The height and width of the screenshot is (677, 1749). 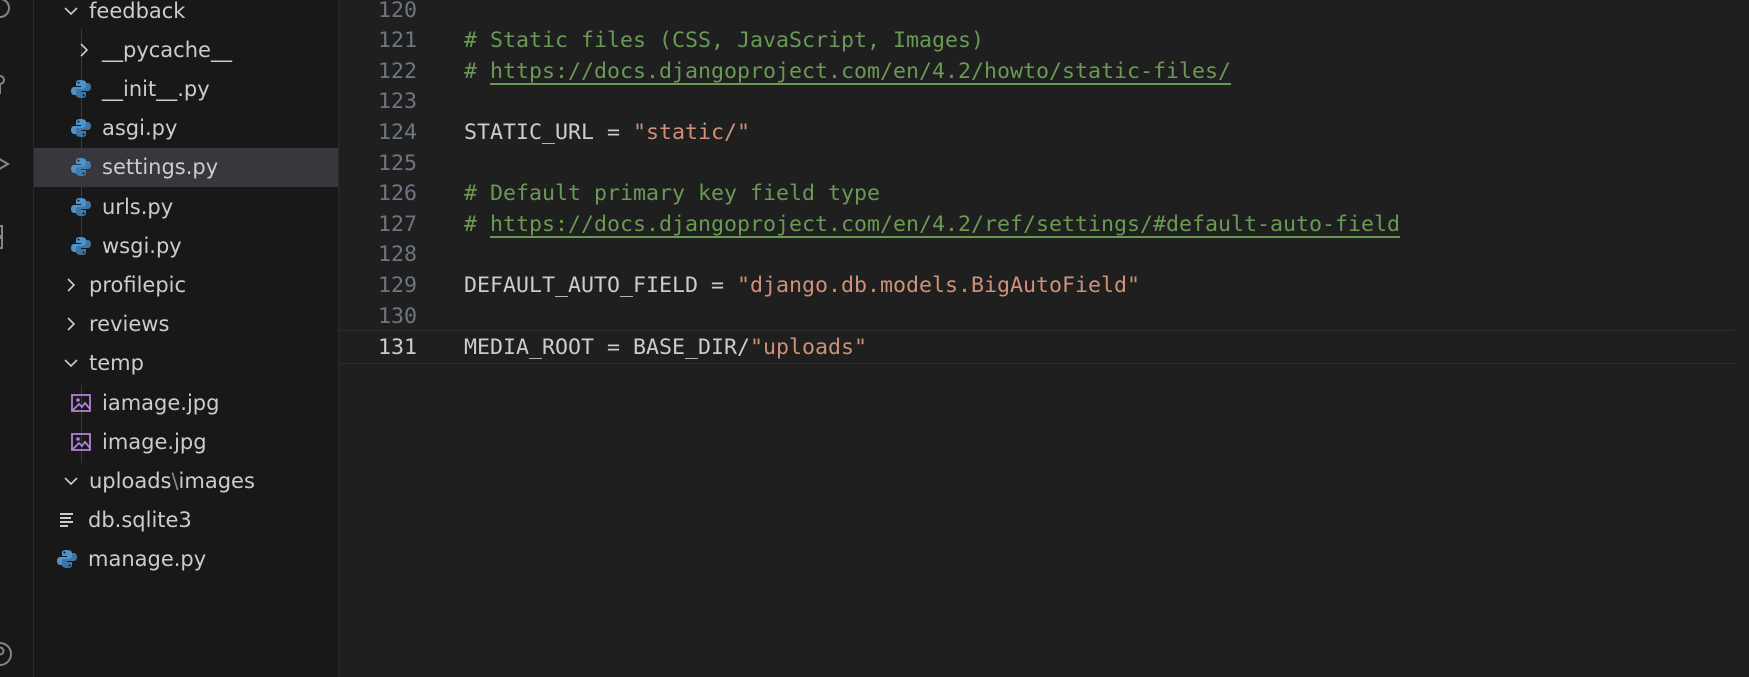 I want to click on code-text: MEDIA_ROOT = BASE_DIR/"uploads", so click(x=665, y=348).